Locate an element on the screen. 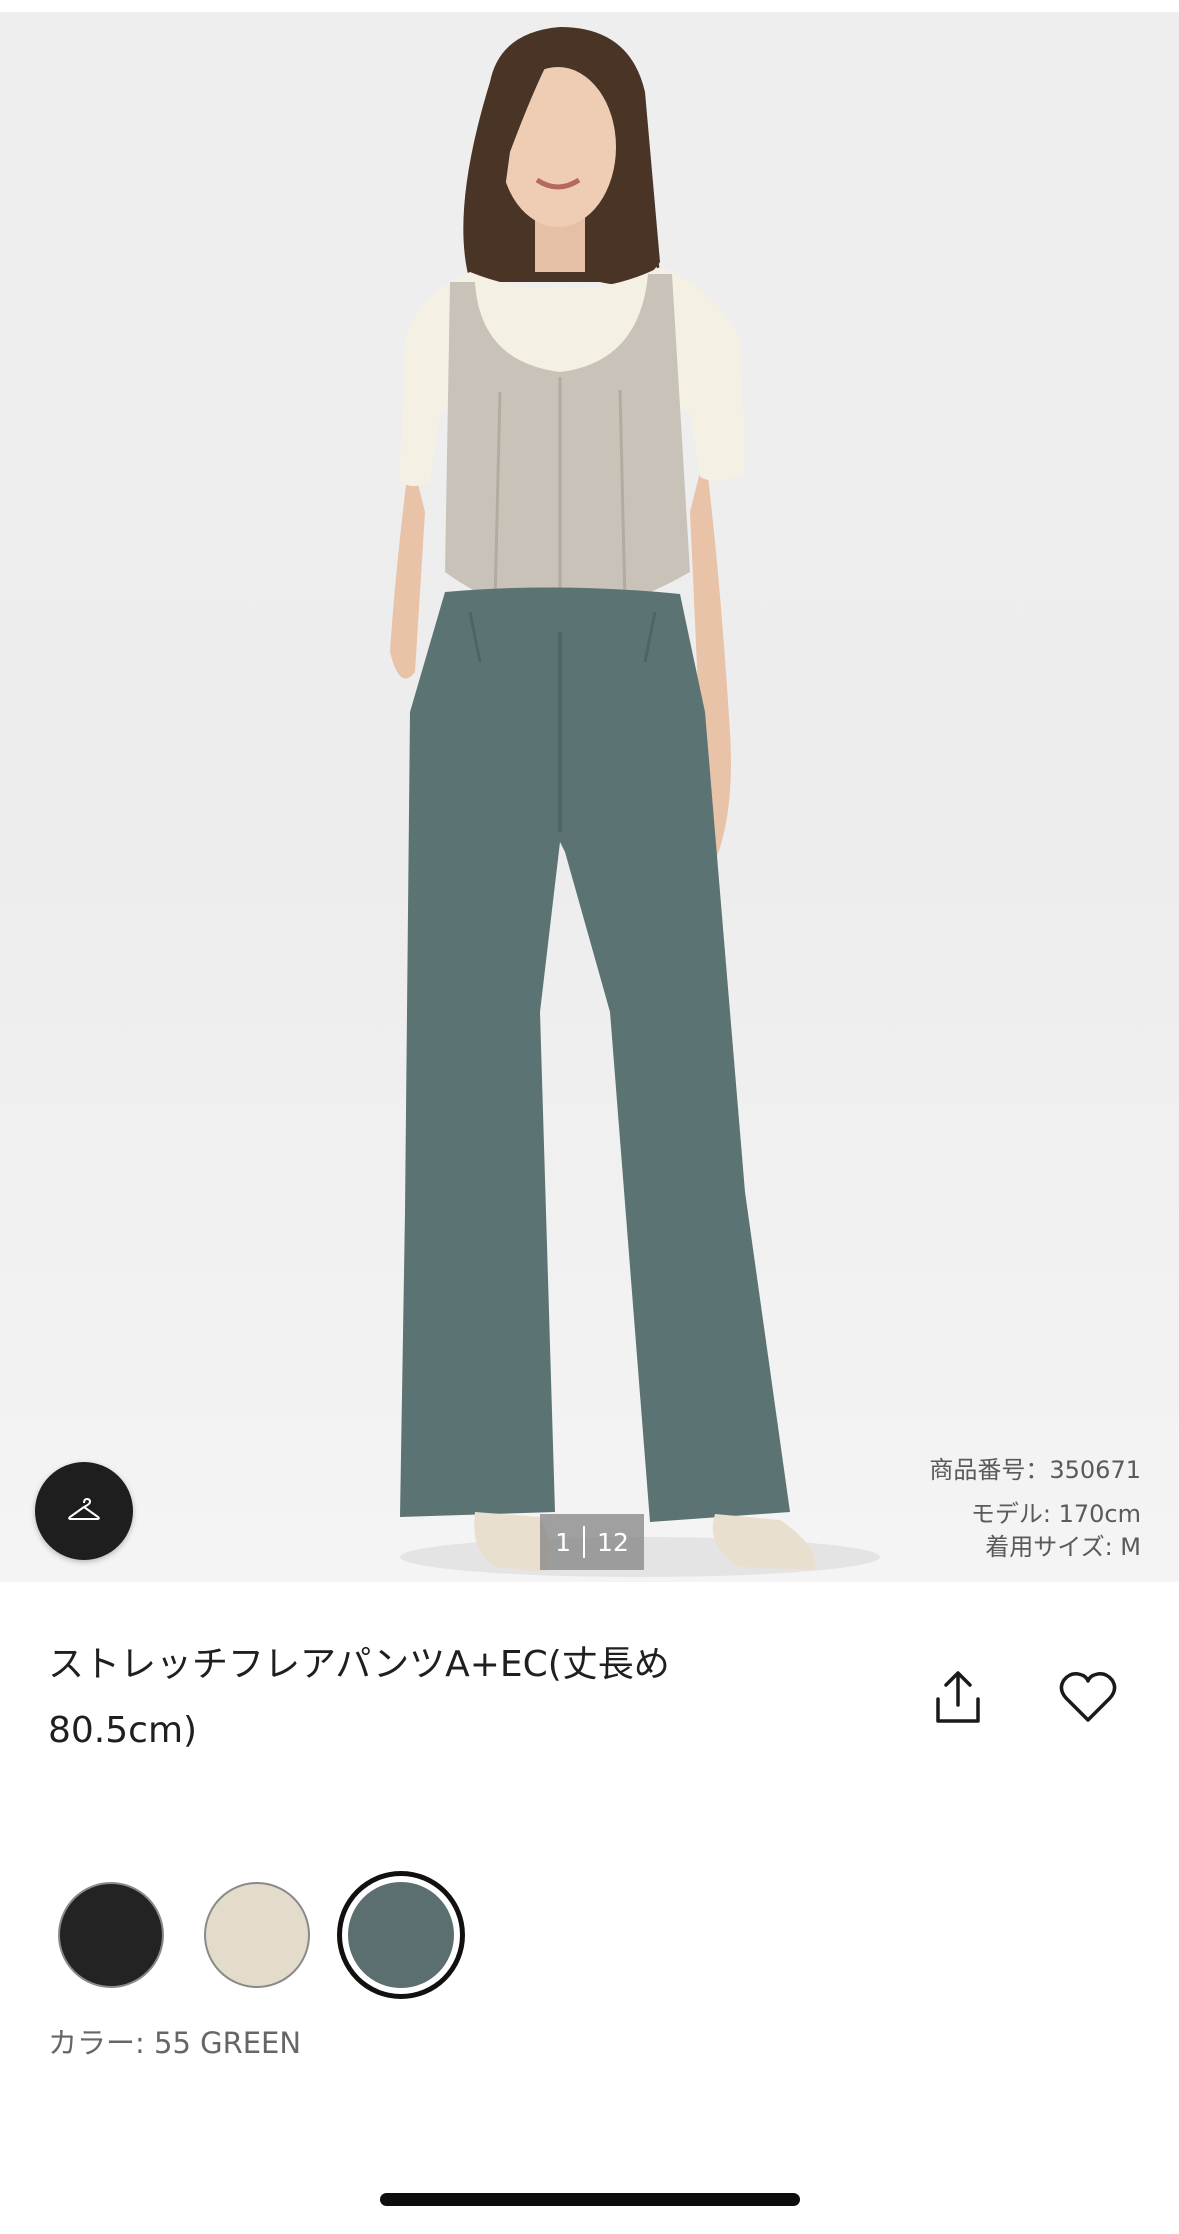  model-info: 商品番号：350671 モデル: 170cm 着用サイズ: M is located at coordinates (1035, 1509).